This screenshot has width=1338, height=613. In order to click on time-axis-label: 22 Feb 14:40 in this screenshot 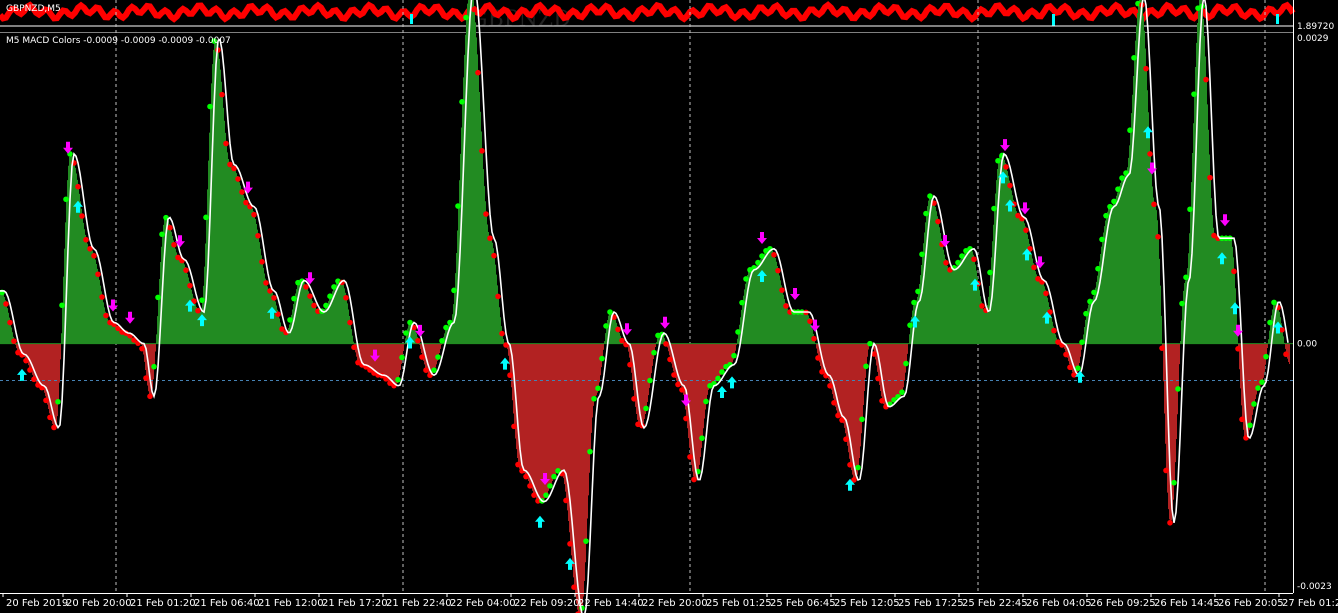, I will do `click(611, 603)`.